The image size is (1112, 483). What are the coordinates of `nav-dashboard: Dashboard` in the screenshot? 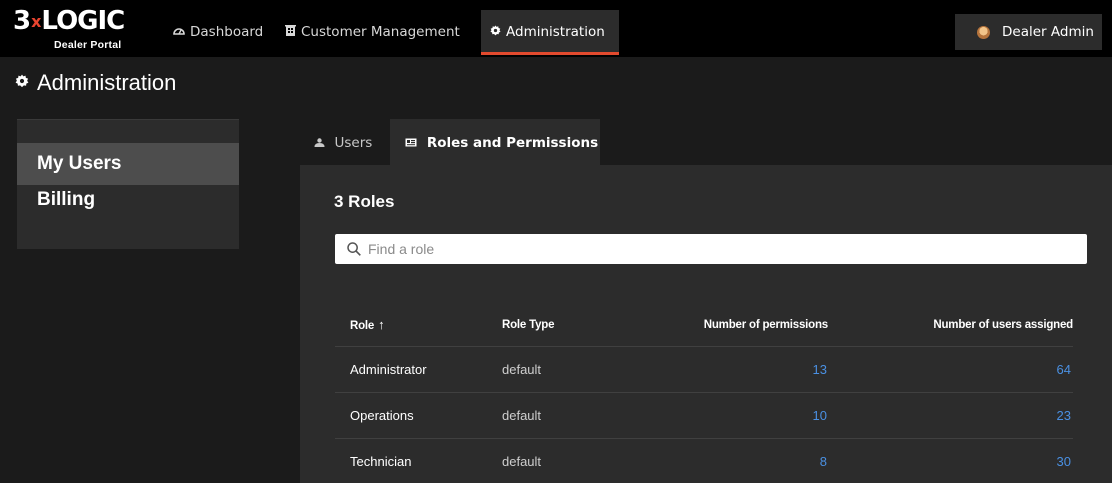 It's located at (218, 28).